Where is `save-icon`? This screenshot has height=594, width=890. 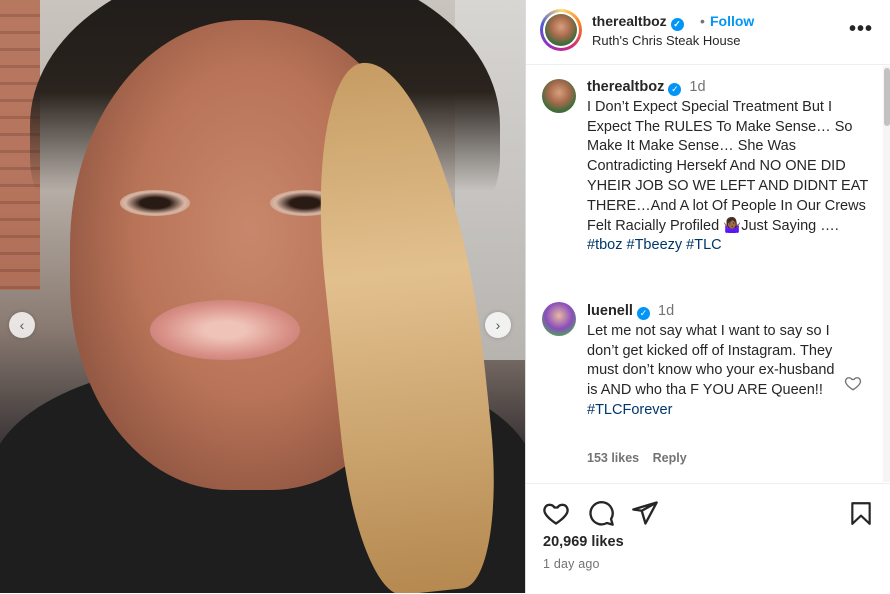
save-icon is located at coordinates (861, 513).